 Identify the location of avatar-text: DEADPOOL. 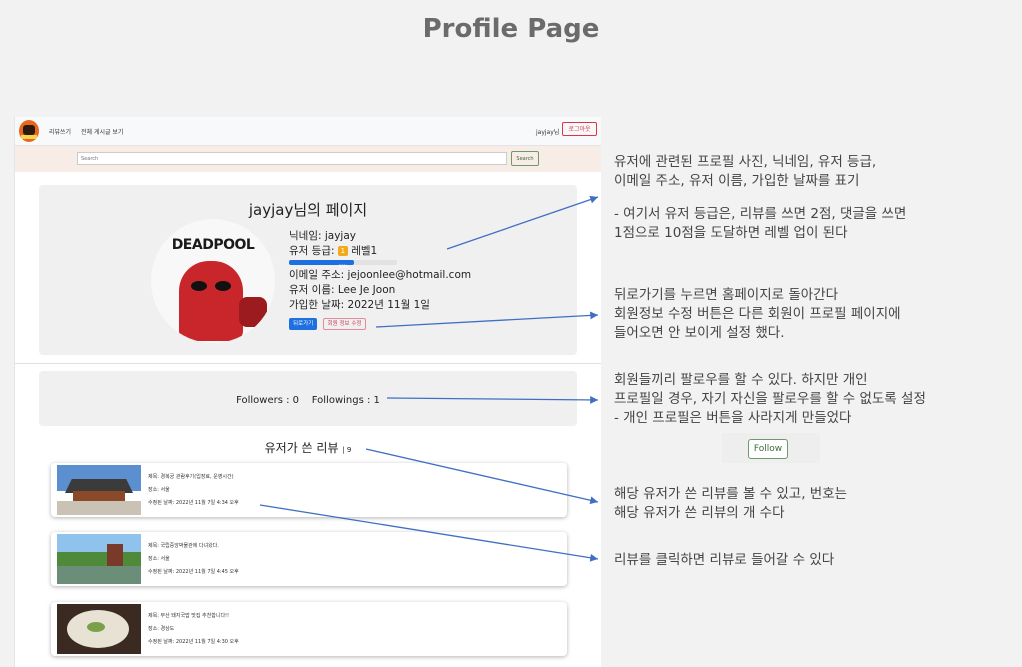
(213, 245).